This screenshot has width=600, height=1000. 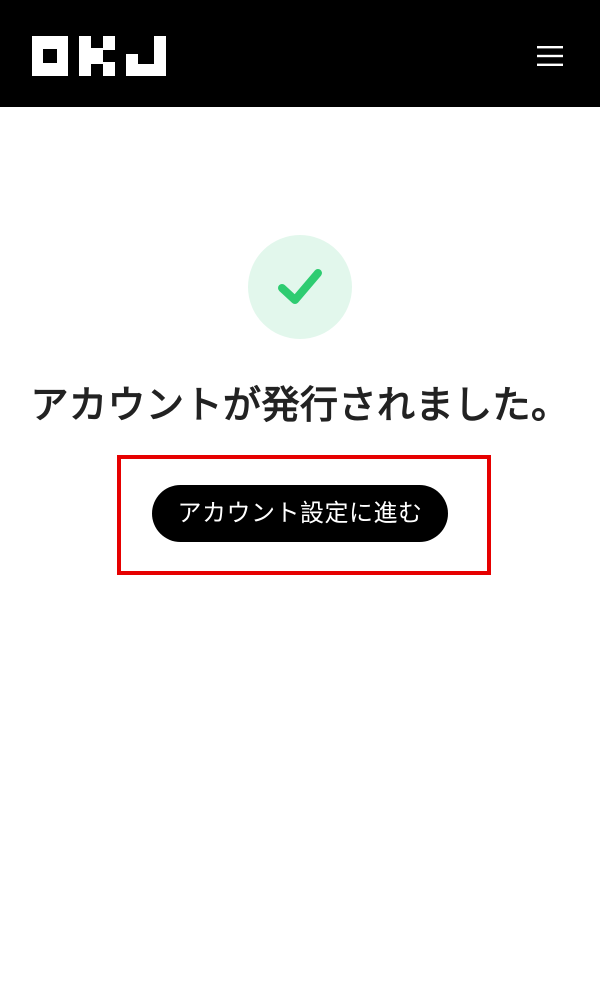 I want to click on checkmark-icon, so click(x=300, y=286).